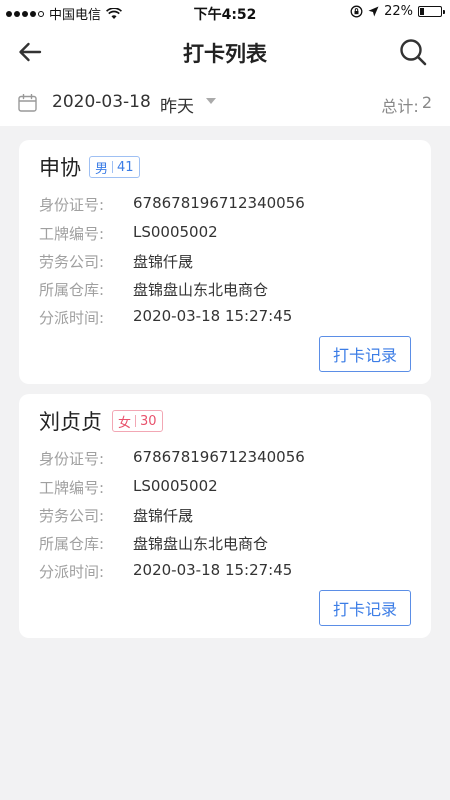 The width and height of the screenshot is (450, 800). Describe the element at coordinates (225, 12) in the screenshot. I see `status-bar: 中国电信 下午4:52 22%` at that location.